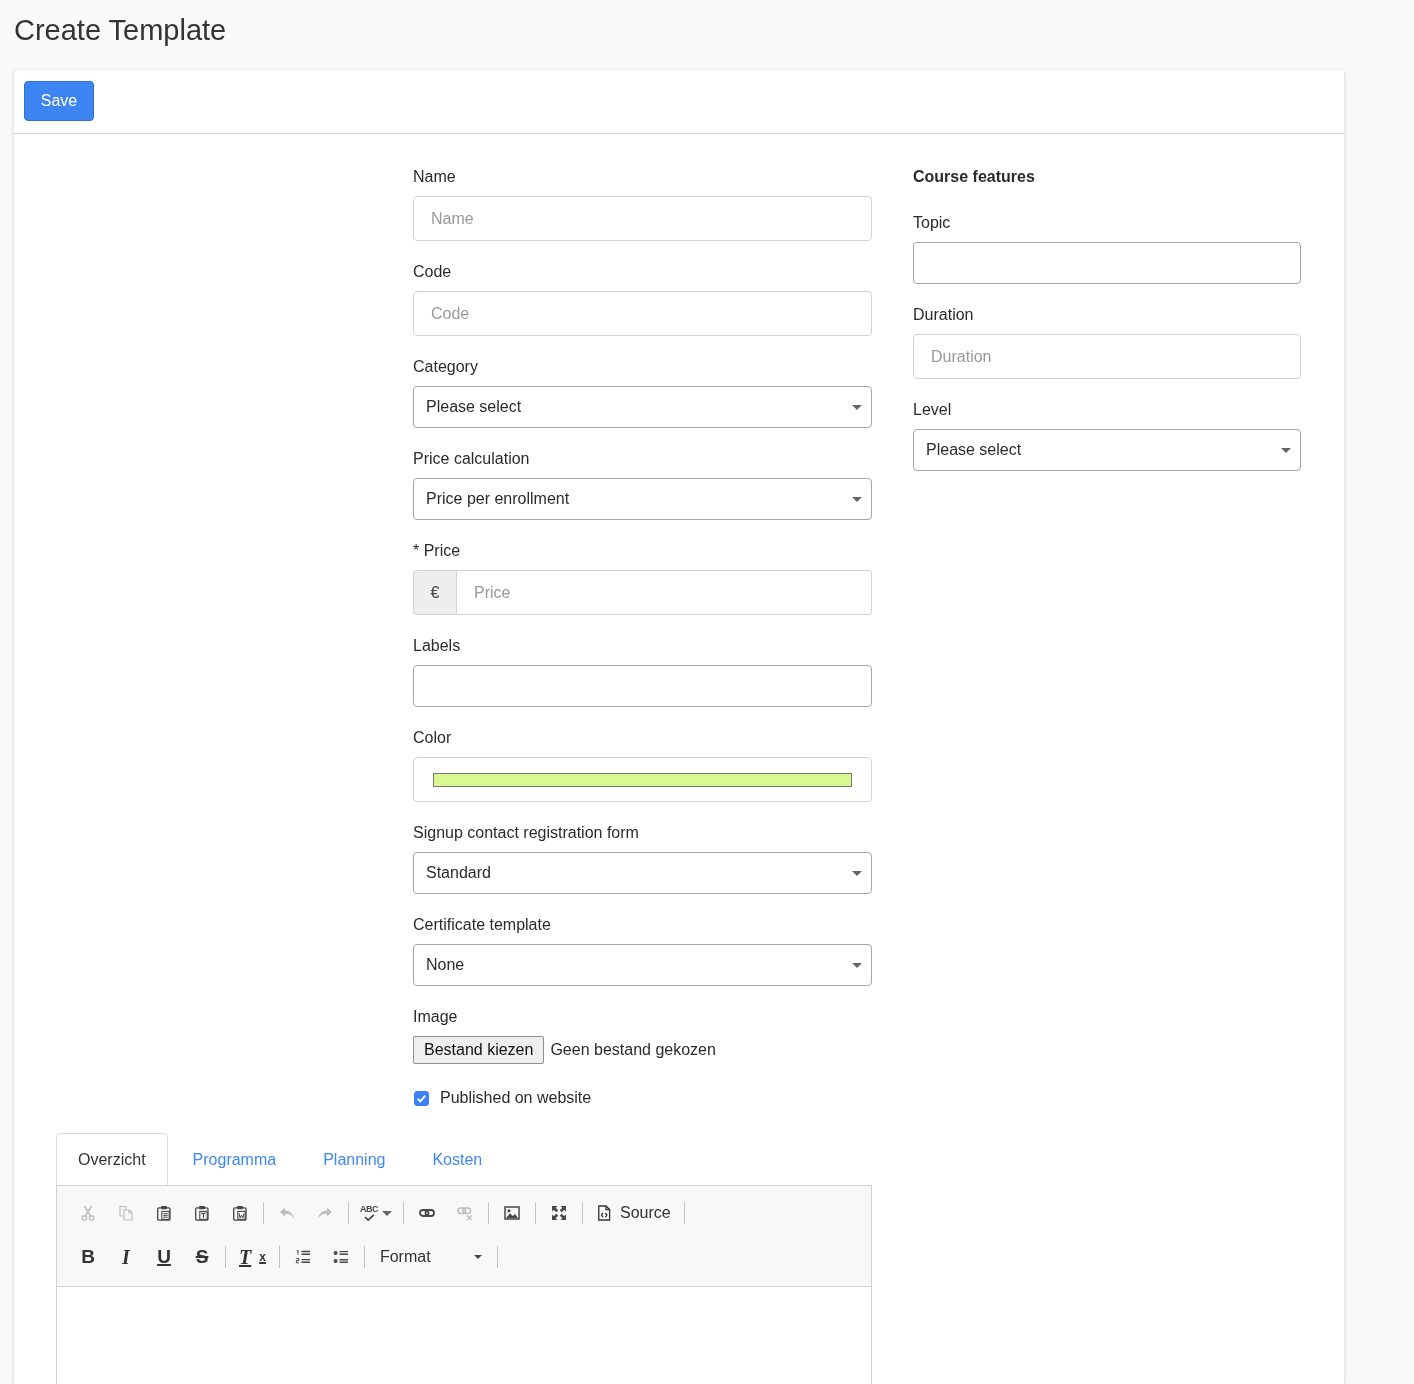 This screenshot has height=1384, width=1414. I want to click on italic-button: I, so click(126, 1257).